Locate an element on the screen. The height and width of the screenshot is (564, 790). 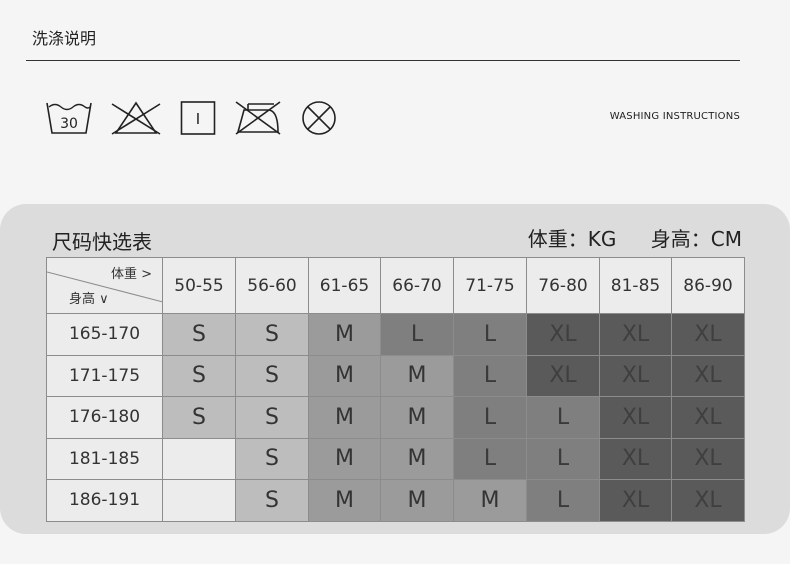
weight-column-header: 56-60 is located at coordinates (272, 285).